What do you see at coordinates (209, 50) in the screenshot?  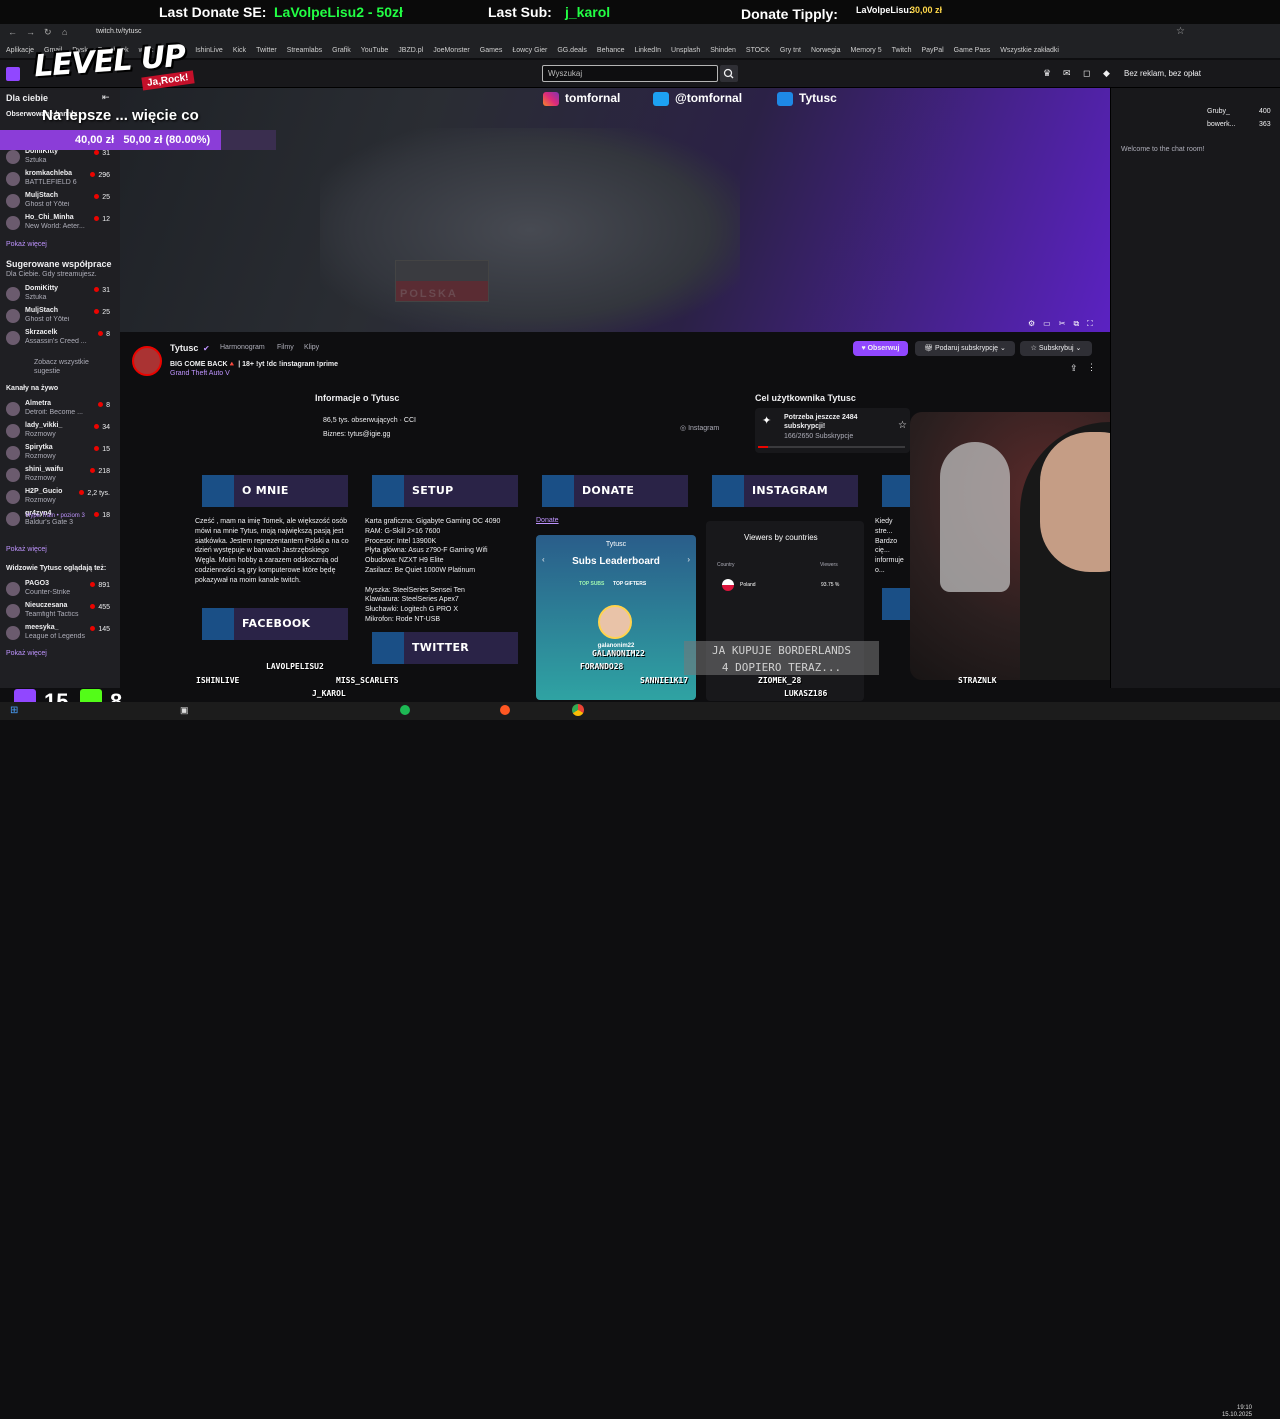 I see `bookmark-item: IshinLive` at bounding box center [209, 50].